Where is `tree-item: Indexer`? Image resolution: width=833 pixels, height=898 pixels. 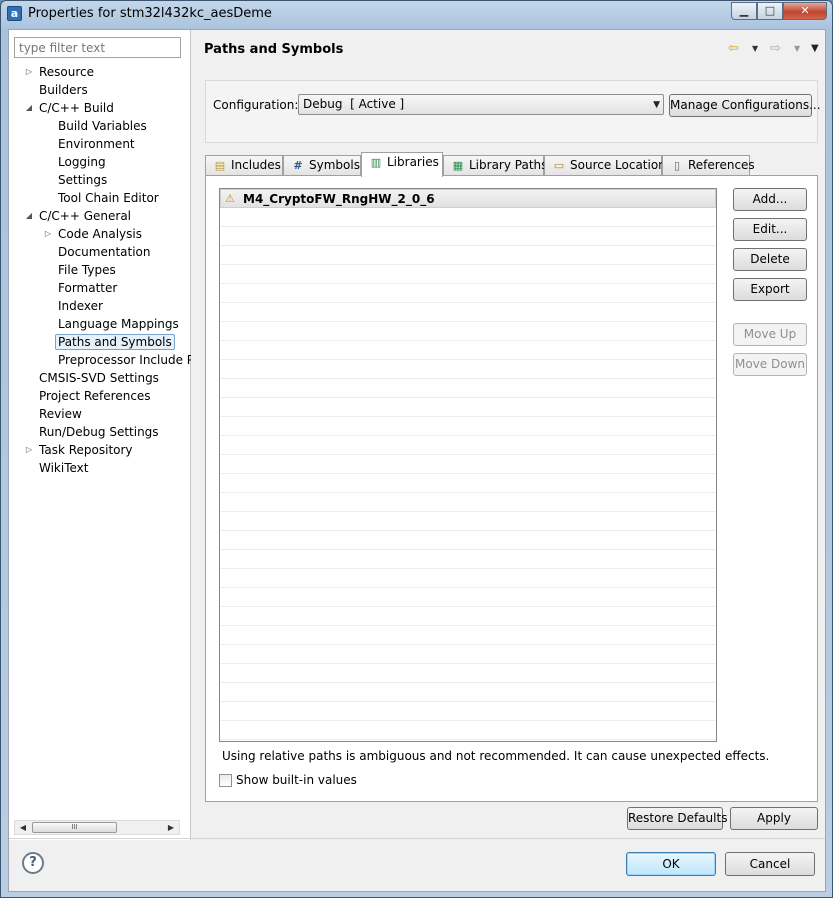
tree-item: Indexer is located at coordinates (80, 306).